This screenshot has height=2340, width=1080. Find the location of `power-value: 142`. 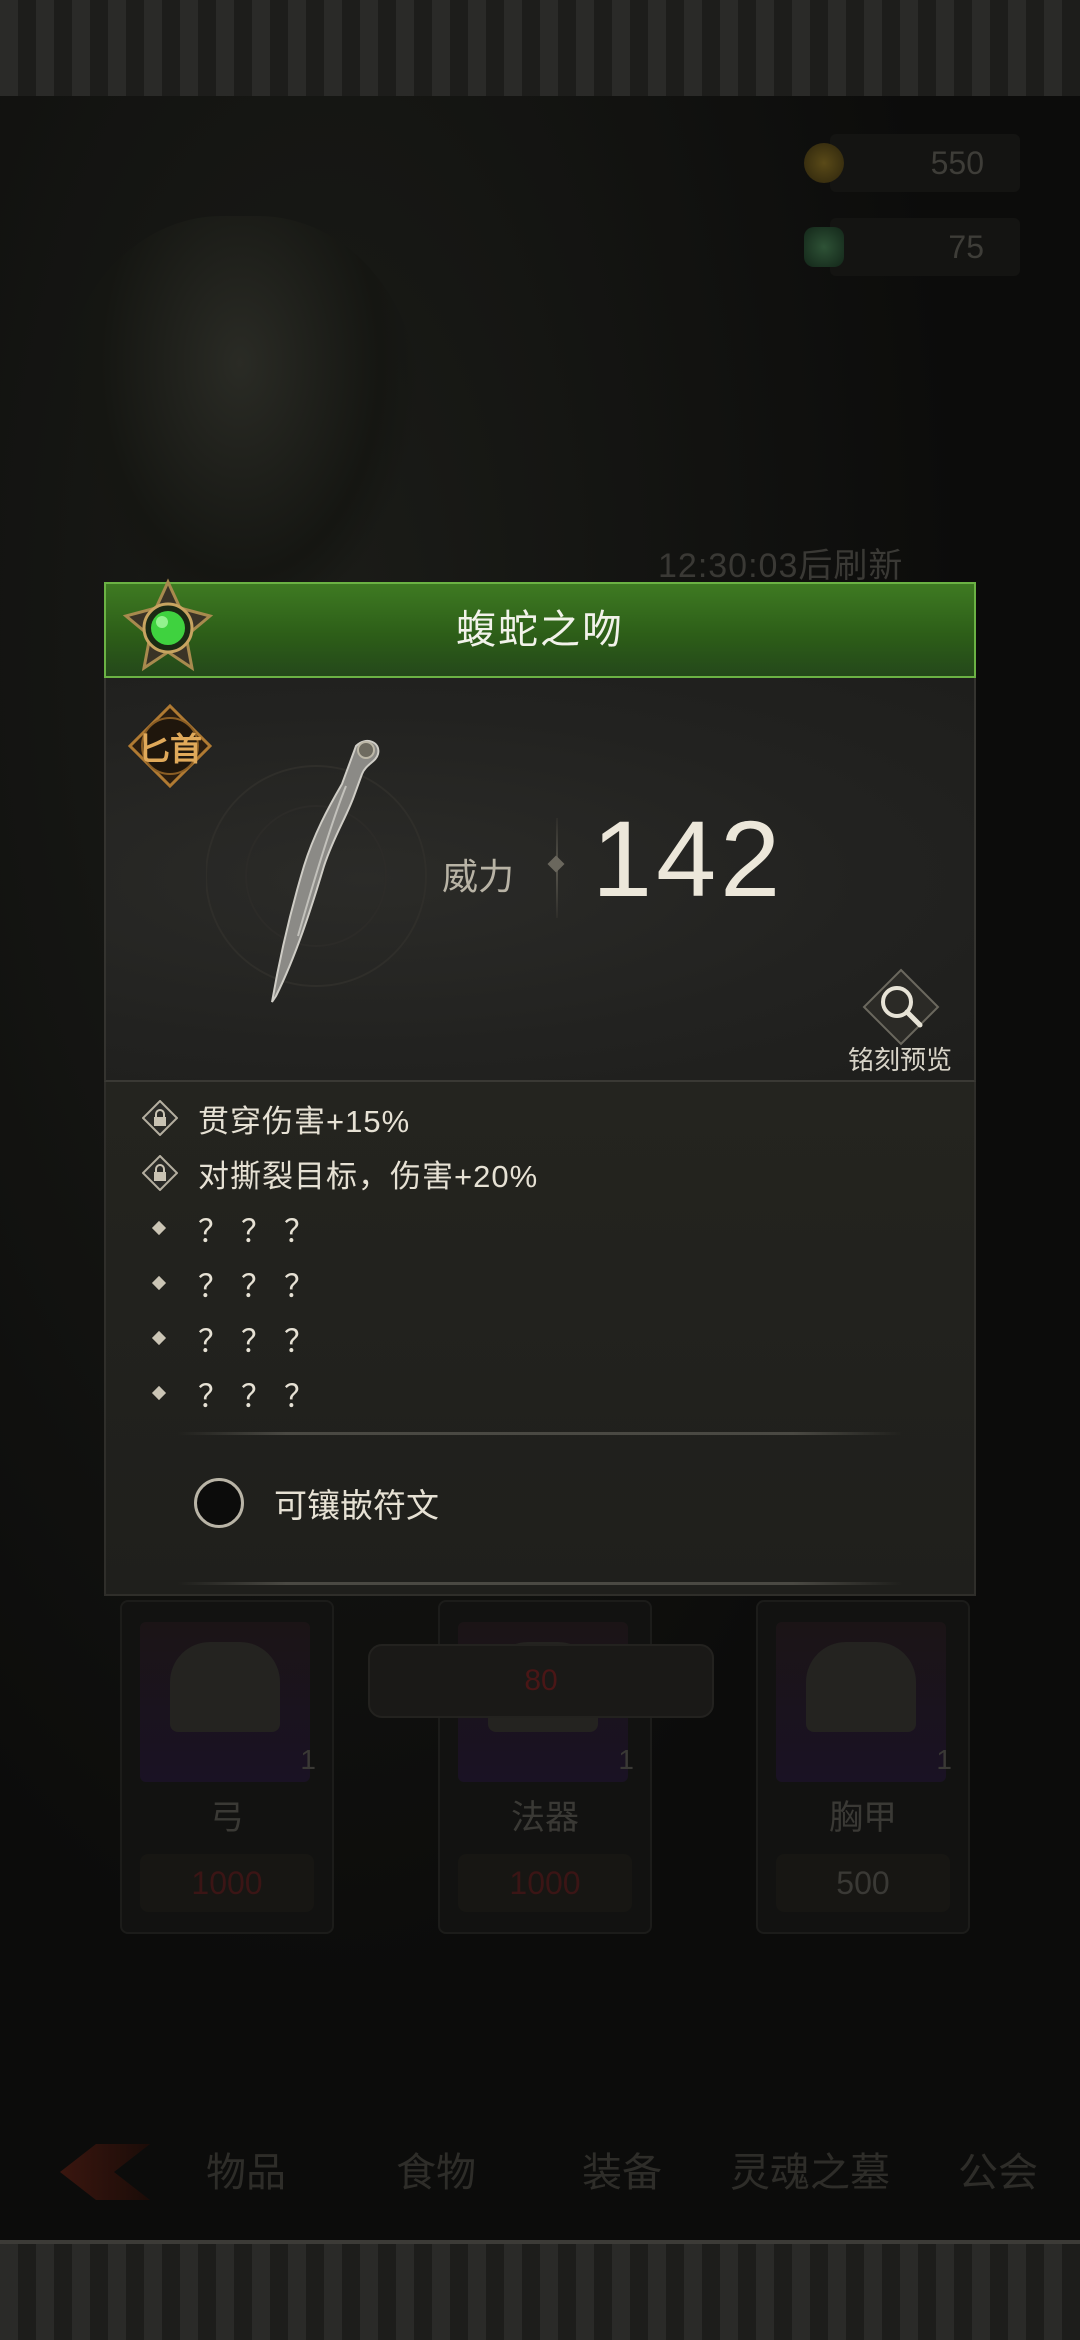

power-value: 142 is located at coordinates (688, 858).